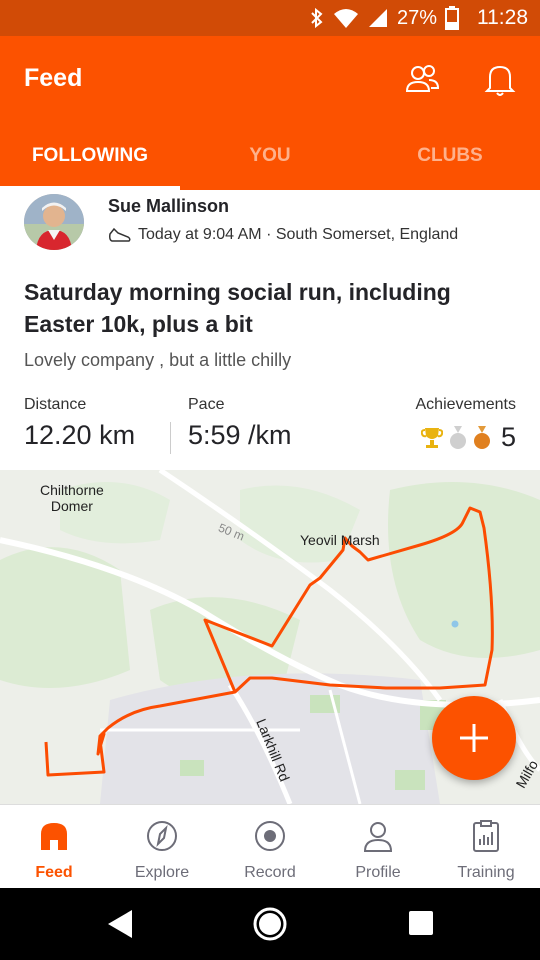 The image size is (540, 960). I want to click on achievements-count: 5, so click(508, 437).